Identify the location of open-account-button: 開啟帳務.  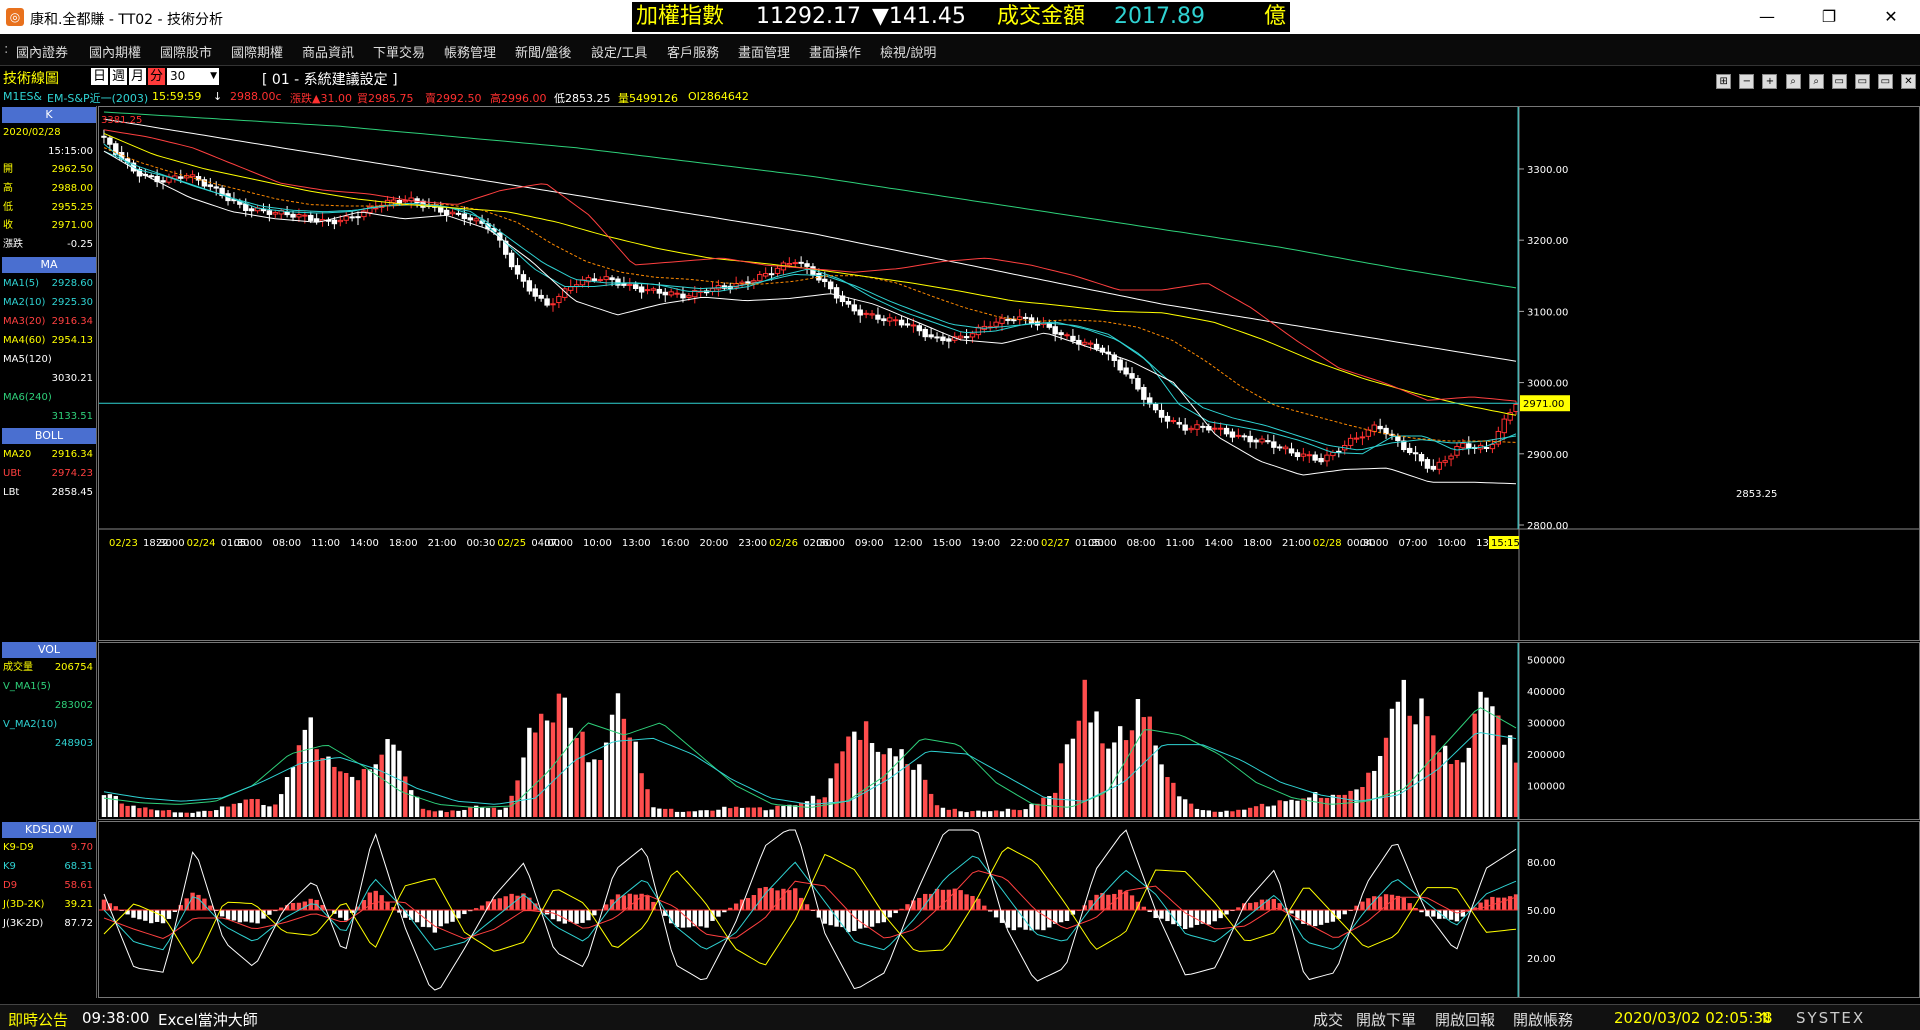
(1543, 1019).